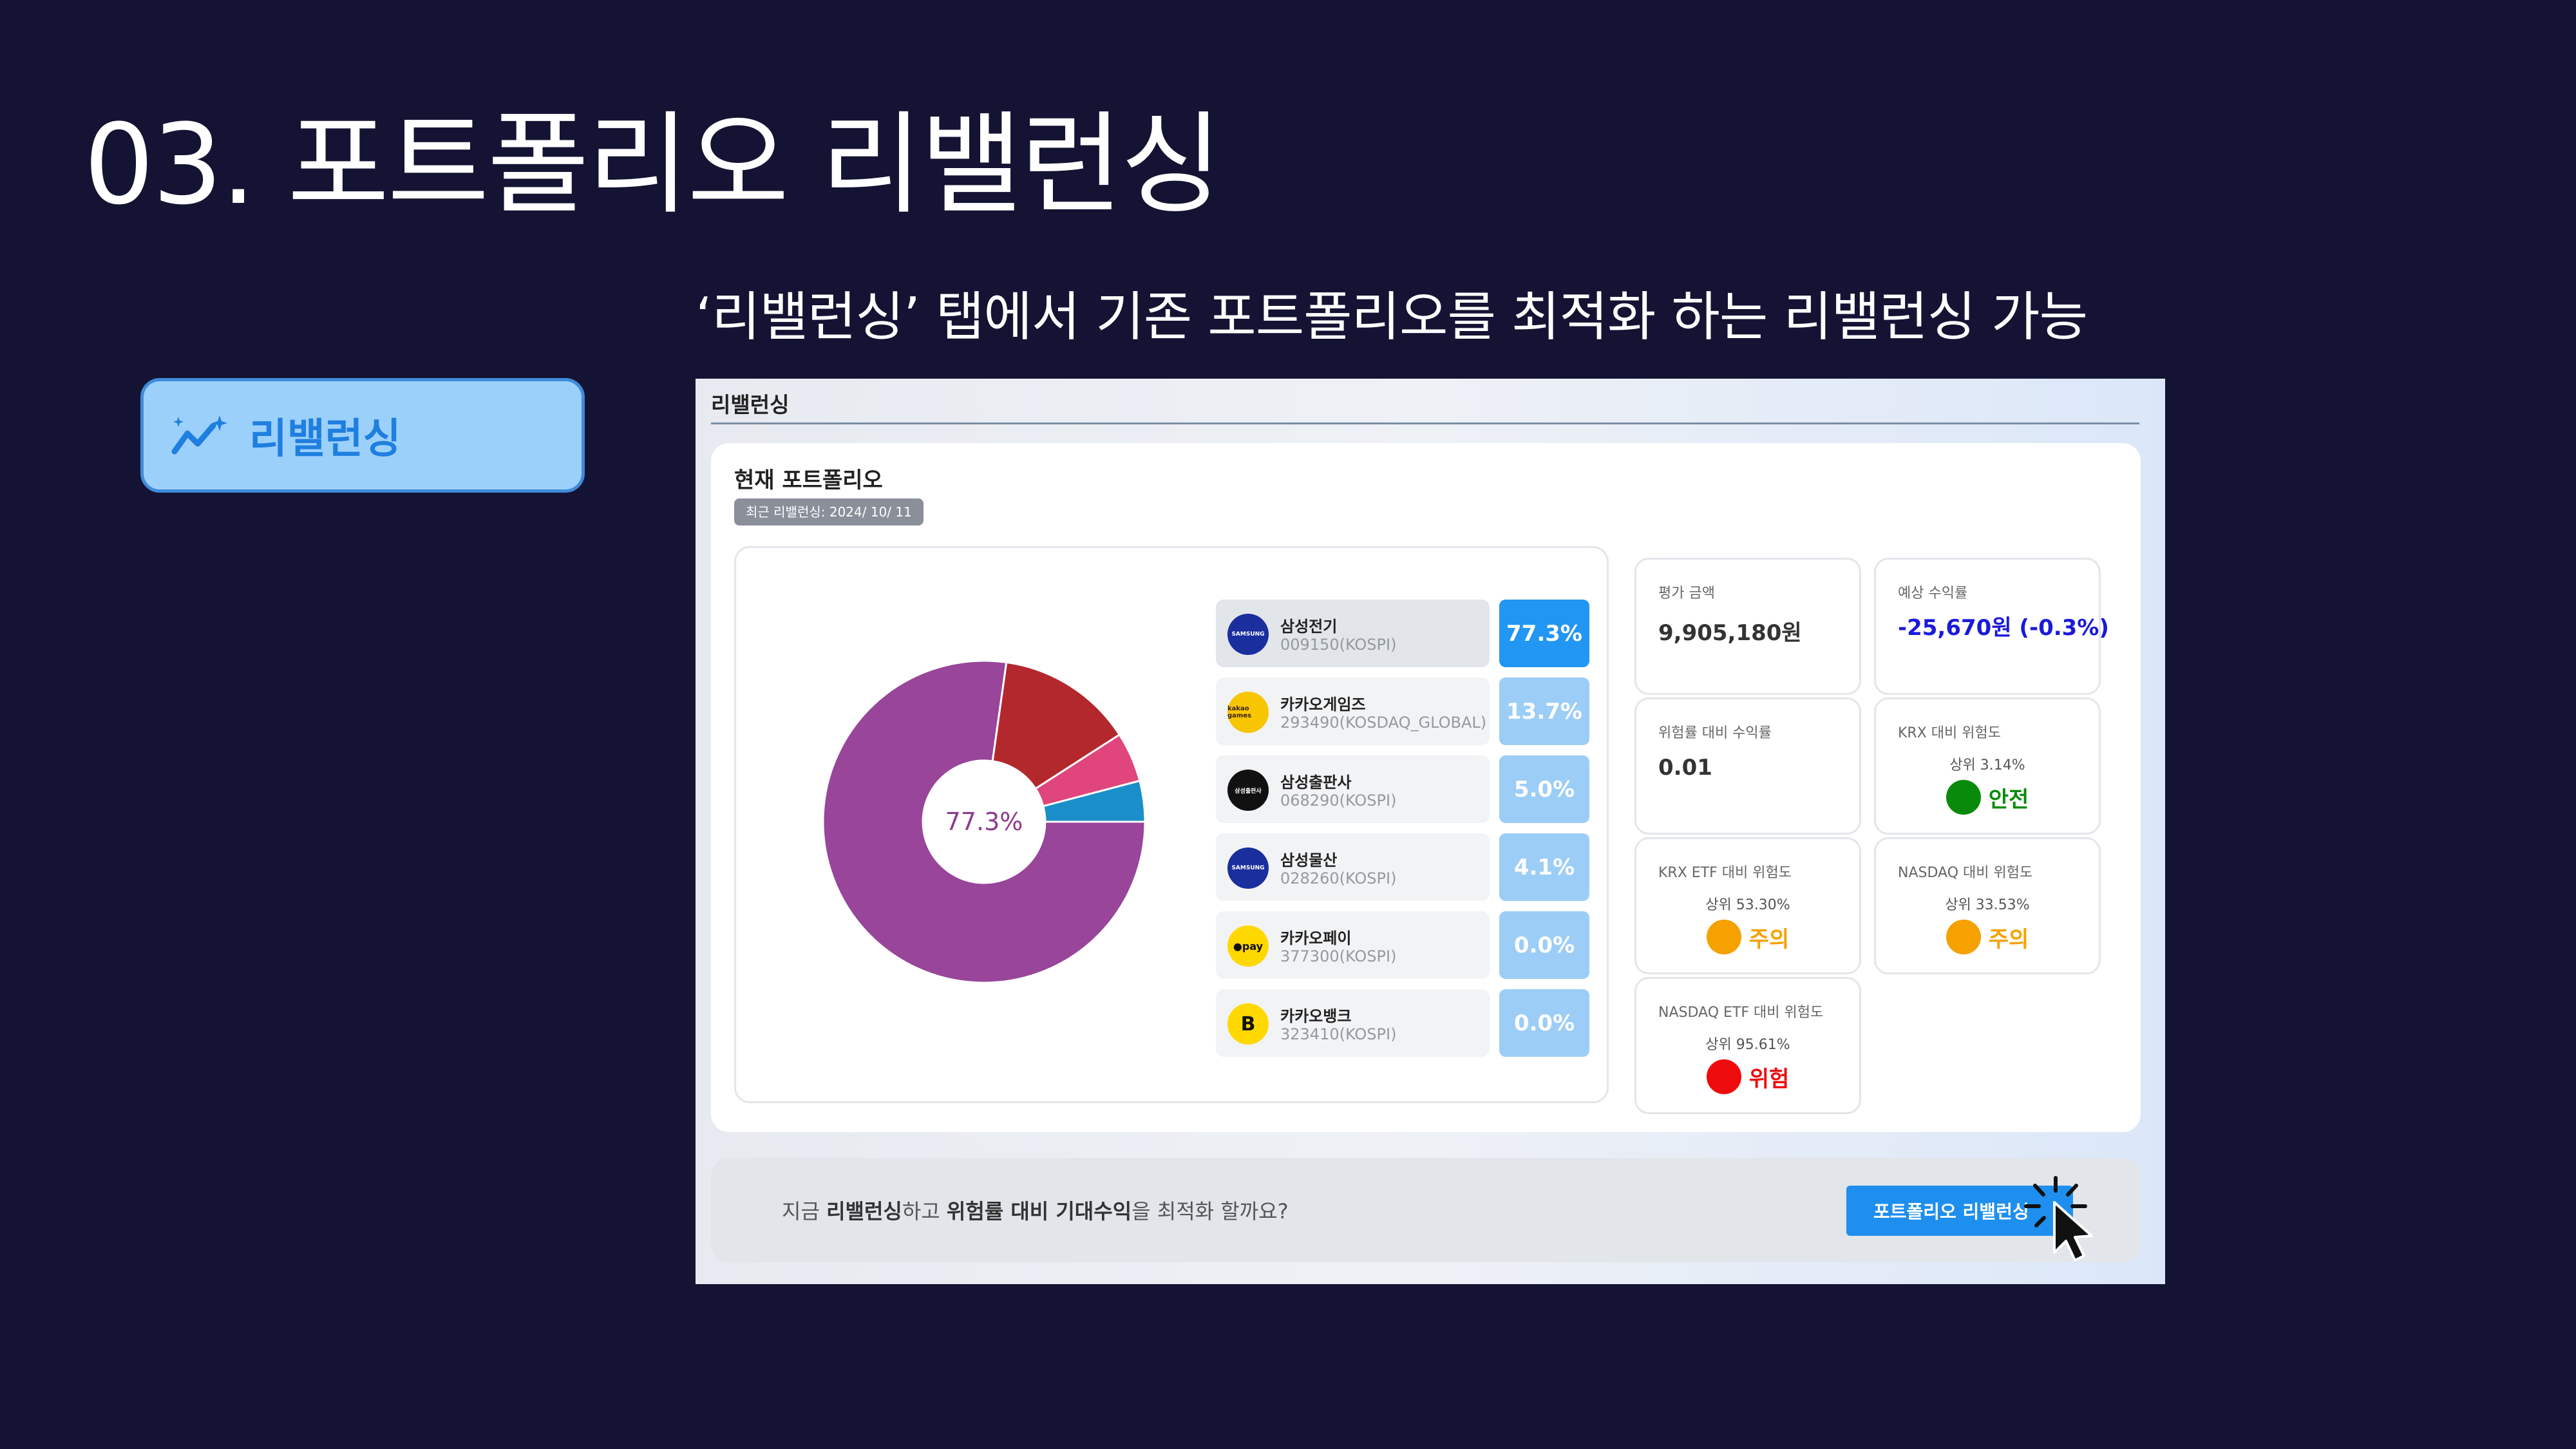 The image size is (2576, 1449). What do you see at coordinates (1339, 645) in the screenshot?
I see `holding-code: 009150(KOSPI)` at bounding box center [1339, 645].